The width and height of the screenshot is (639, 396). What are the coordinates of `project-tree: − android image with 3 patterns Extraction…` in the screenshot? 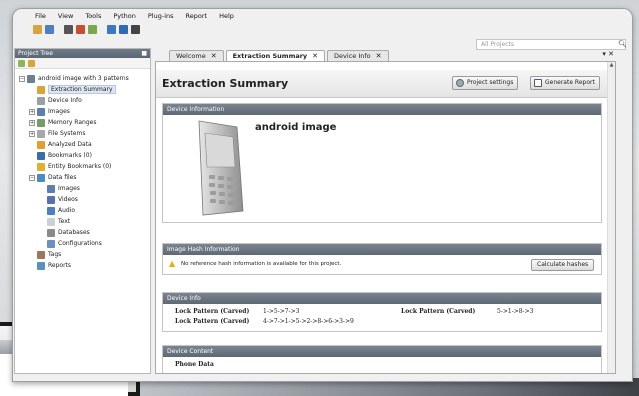 It's located at (82, 170).